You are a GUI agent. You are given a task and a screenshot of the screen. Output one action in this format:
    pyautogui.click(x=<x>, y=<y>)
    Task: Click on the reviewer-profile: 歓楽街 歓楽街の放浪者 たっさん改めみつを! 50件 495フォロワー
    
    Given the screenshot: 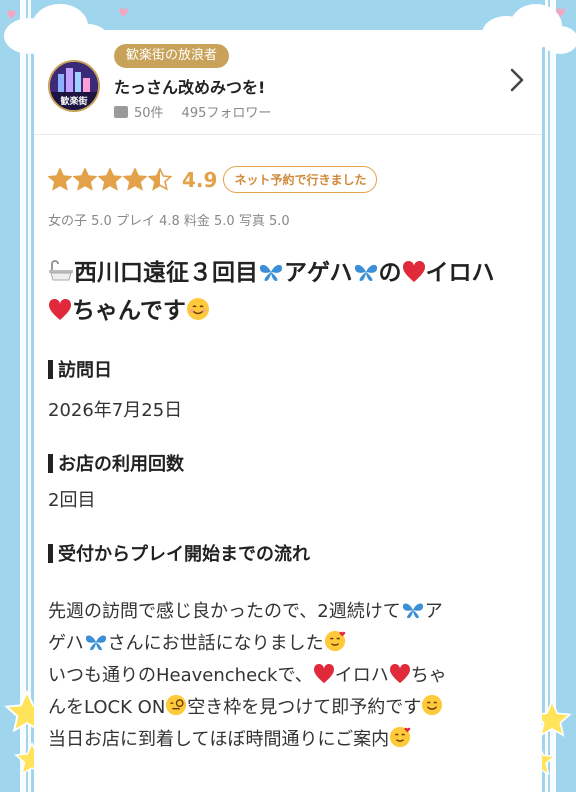 What is the action you would take?
    pyautogui.click(x=288, y=82)
    